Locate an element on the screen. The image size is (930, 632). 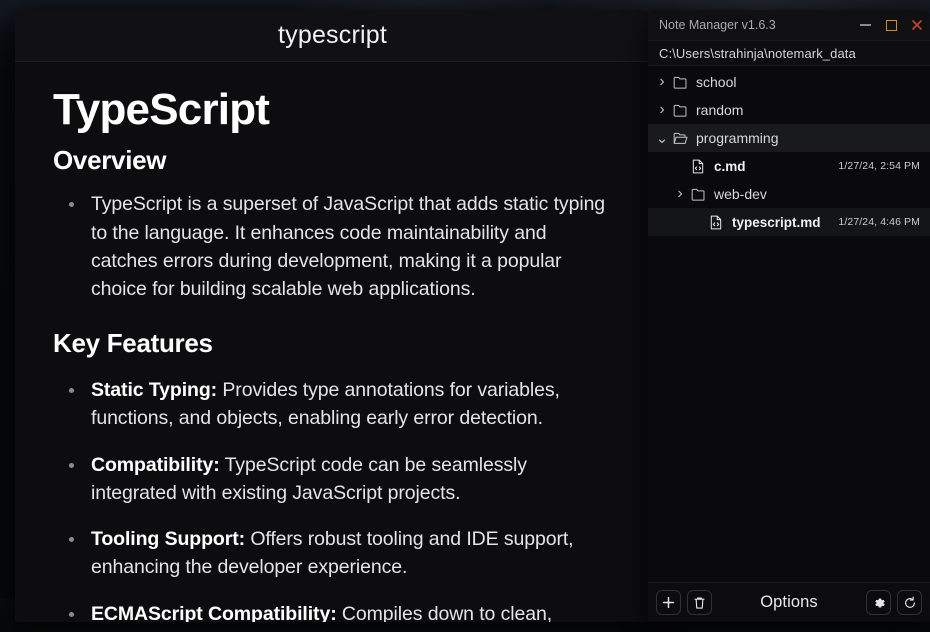
folder-open-icon is located at coordinates (680, 138).